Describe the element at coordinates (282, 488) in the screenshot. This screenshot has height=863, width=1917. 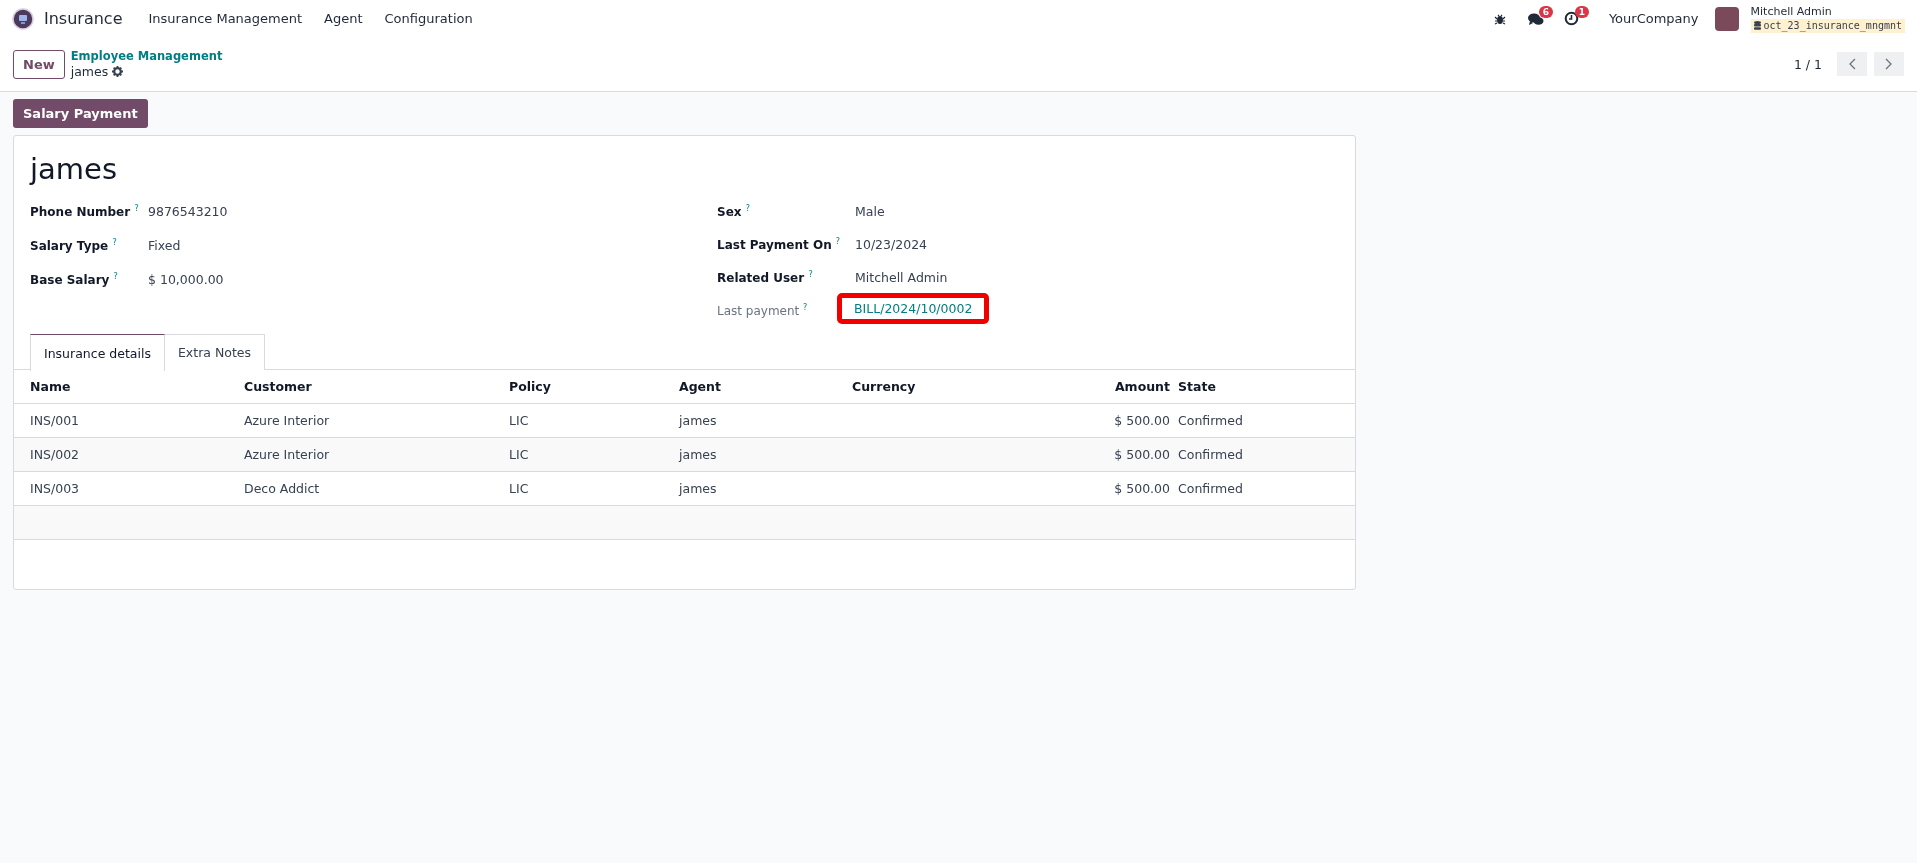
I see `table-cell: Deco Addict` at that location.